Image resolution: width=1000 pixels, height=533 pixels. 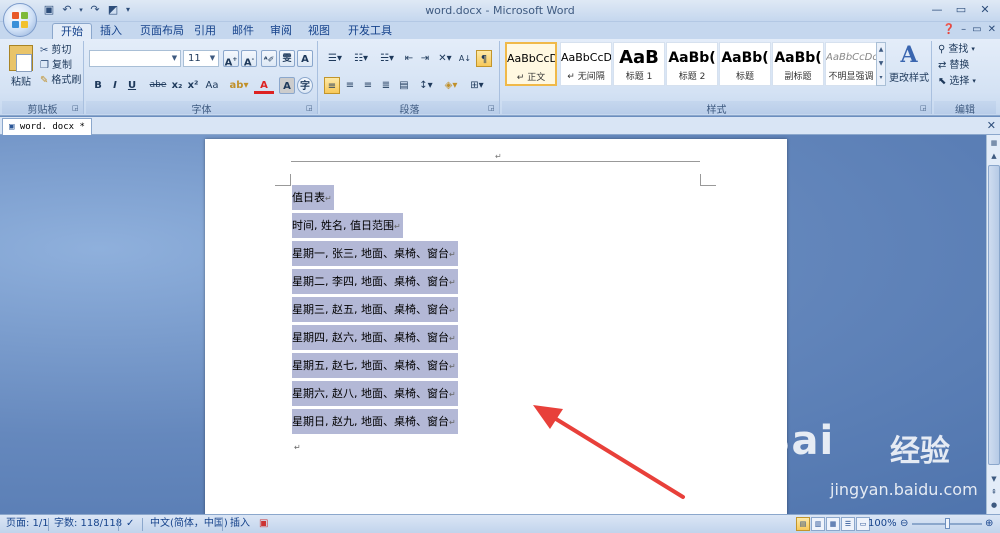 What do you see at coordinates (994, 156) in the screenshot?
I see `scroll-up-icon: ▲` at bounding box center [994, 156].